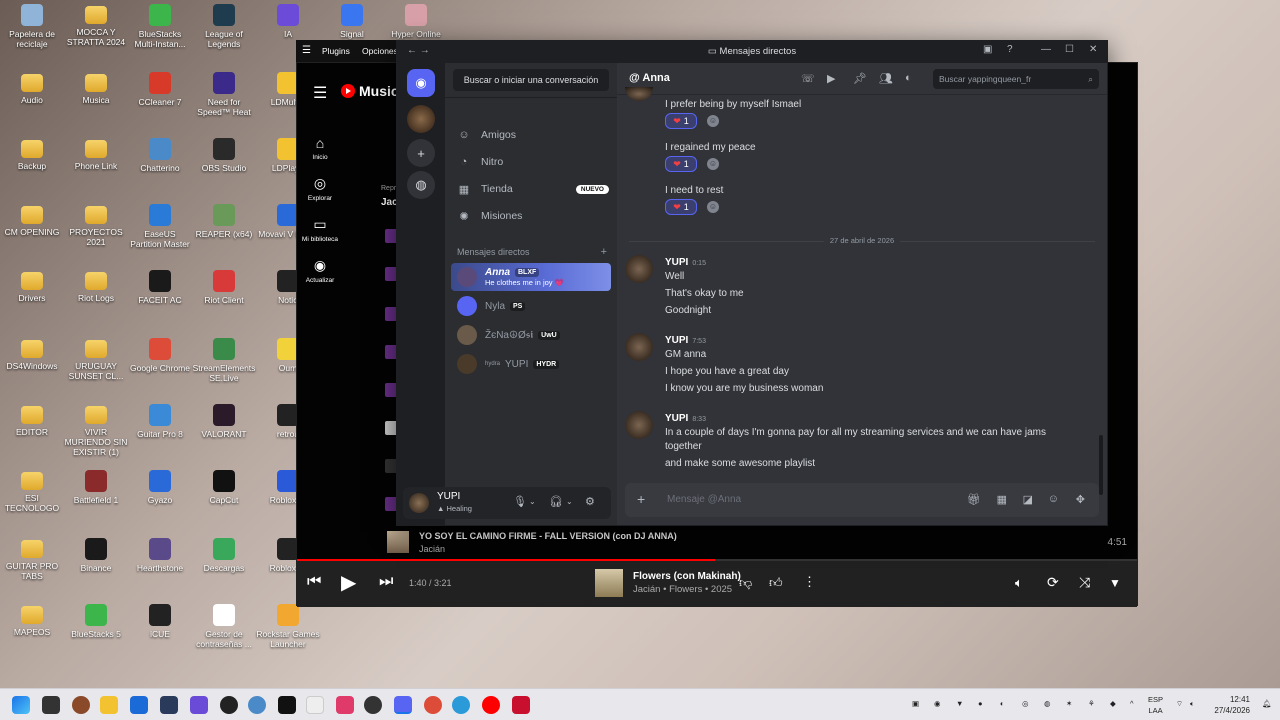 Image resolution: width=1280 pixels, height=720 pixels. What do you see at coordinates (531, 80) in the screenshot?
I see `dm-search-button: Buscar o iniciar una conversación` at bounding box center [531, 80].